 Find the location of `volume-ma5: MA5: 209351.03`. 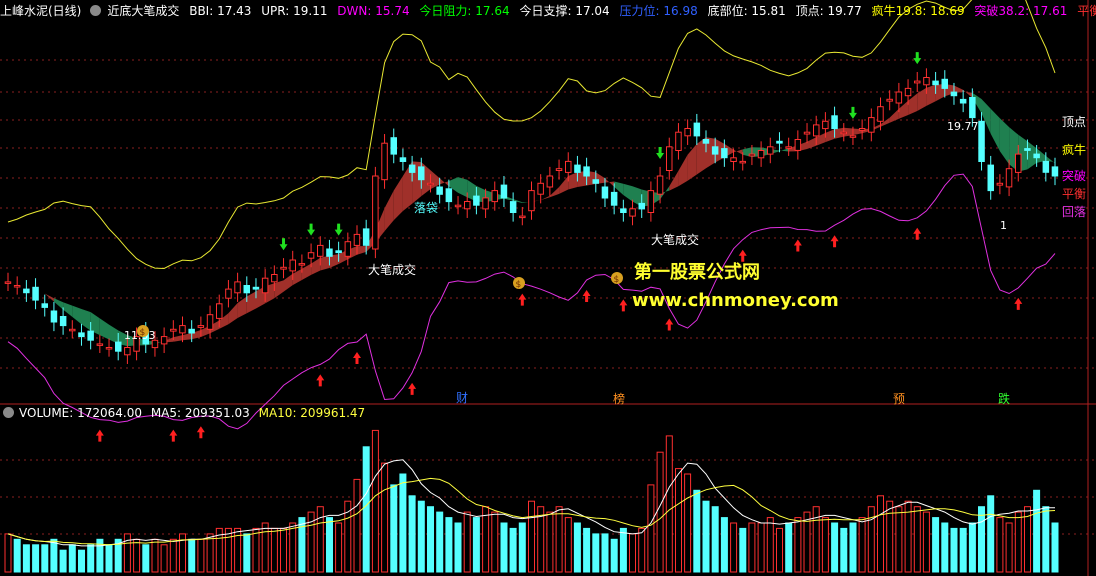

volume-ma5: MA5: 209351.03 is located at coordinates (200, 413).